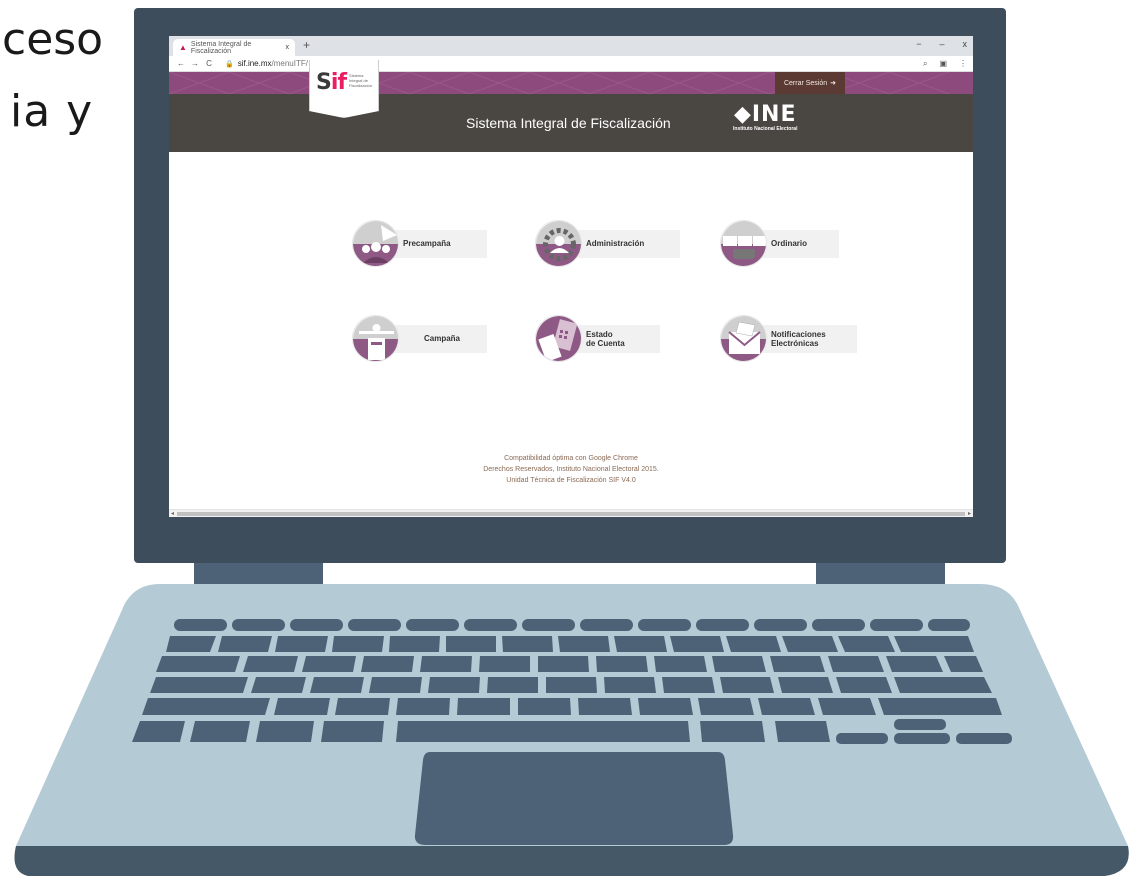  Describe the element at coordinates (258, 572) in the screenshot. I see `hinge-left` at that location.